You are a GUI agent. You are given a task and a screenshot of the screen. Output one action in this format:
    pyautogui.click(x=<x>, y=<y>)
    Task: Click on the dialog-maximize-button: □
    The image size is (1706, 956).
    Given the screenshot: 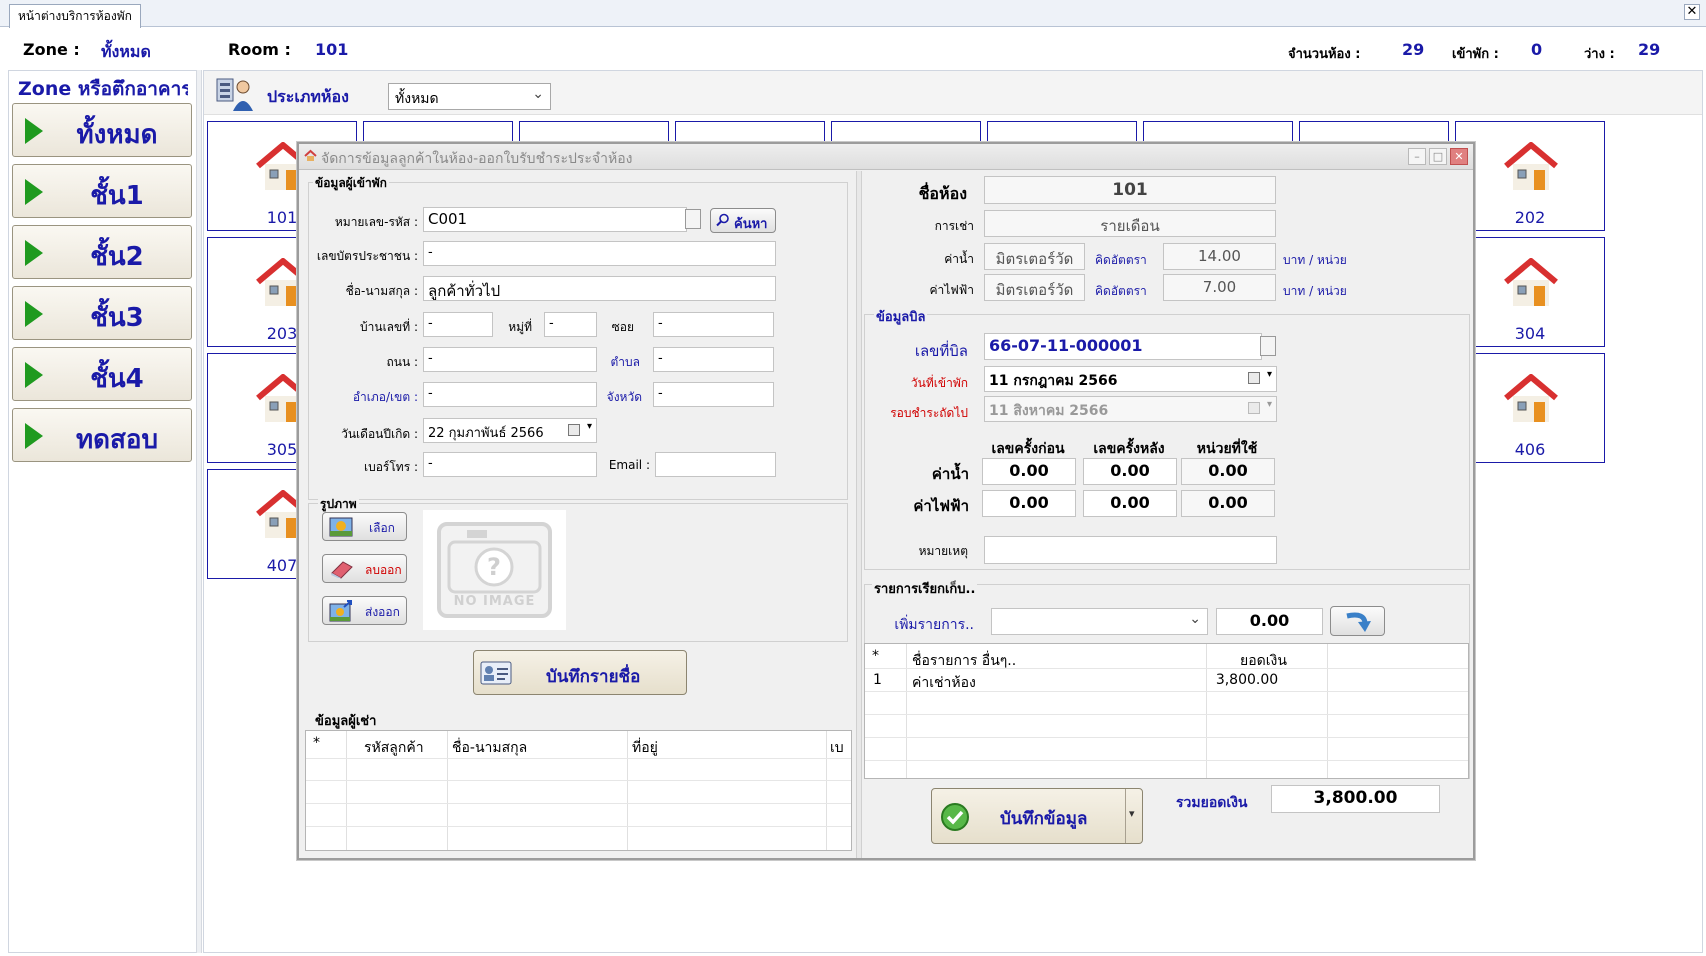 What is the action you would take?
    pyautogui.click(x=1438, y=156)
    